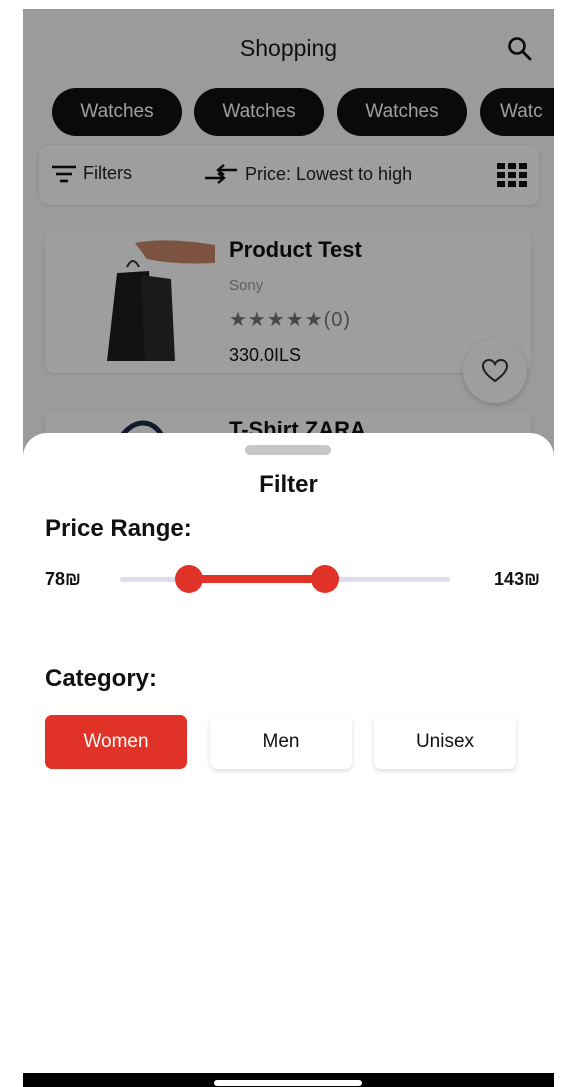 The height and width of the screenshot is (1087, 565). What do you see at coordinates (281, 742) in the screenshot?
I see `category-men-button: Men` at bounding box center [281, 742].